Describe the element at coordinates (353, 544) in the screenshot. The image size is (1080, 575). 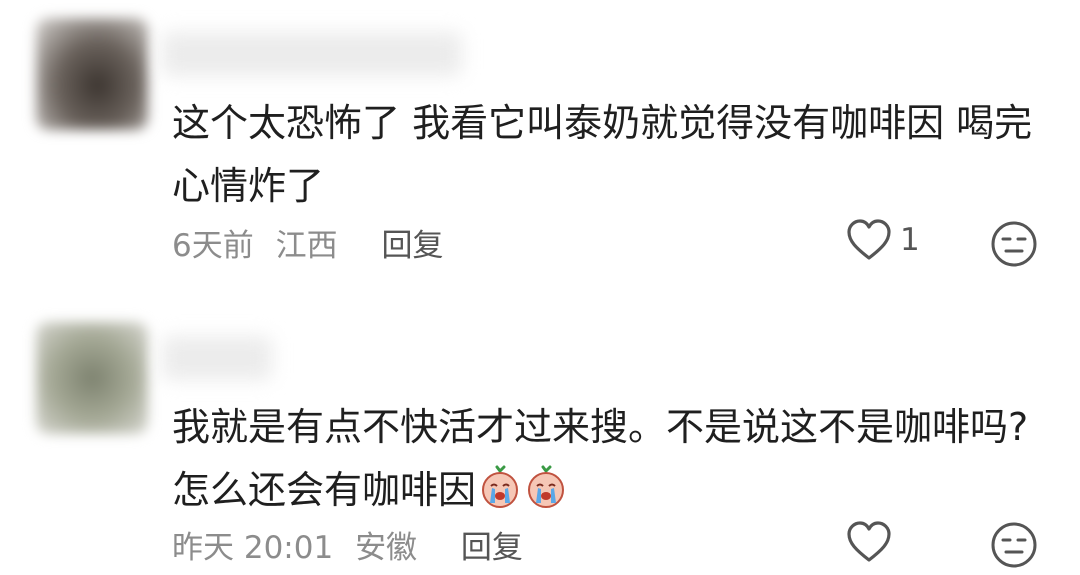
I see `comment-meta: 昨天 20:01 安徽 回复` at that location.